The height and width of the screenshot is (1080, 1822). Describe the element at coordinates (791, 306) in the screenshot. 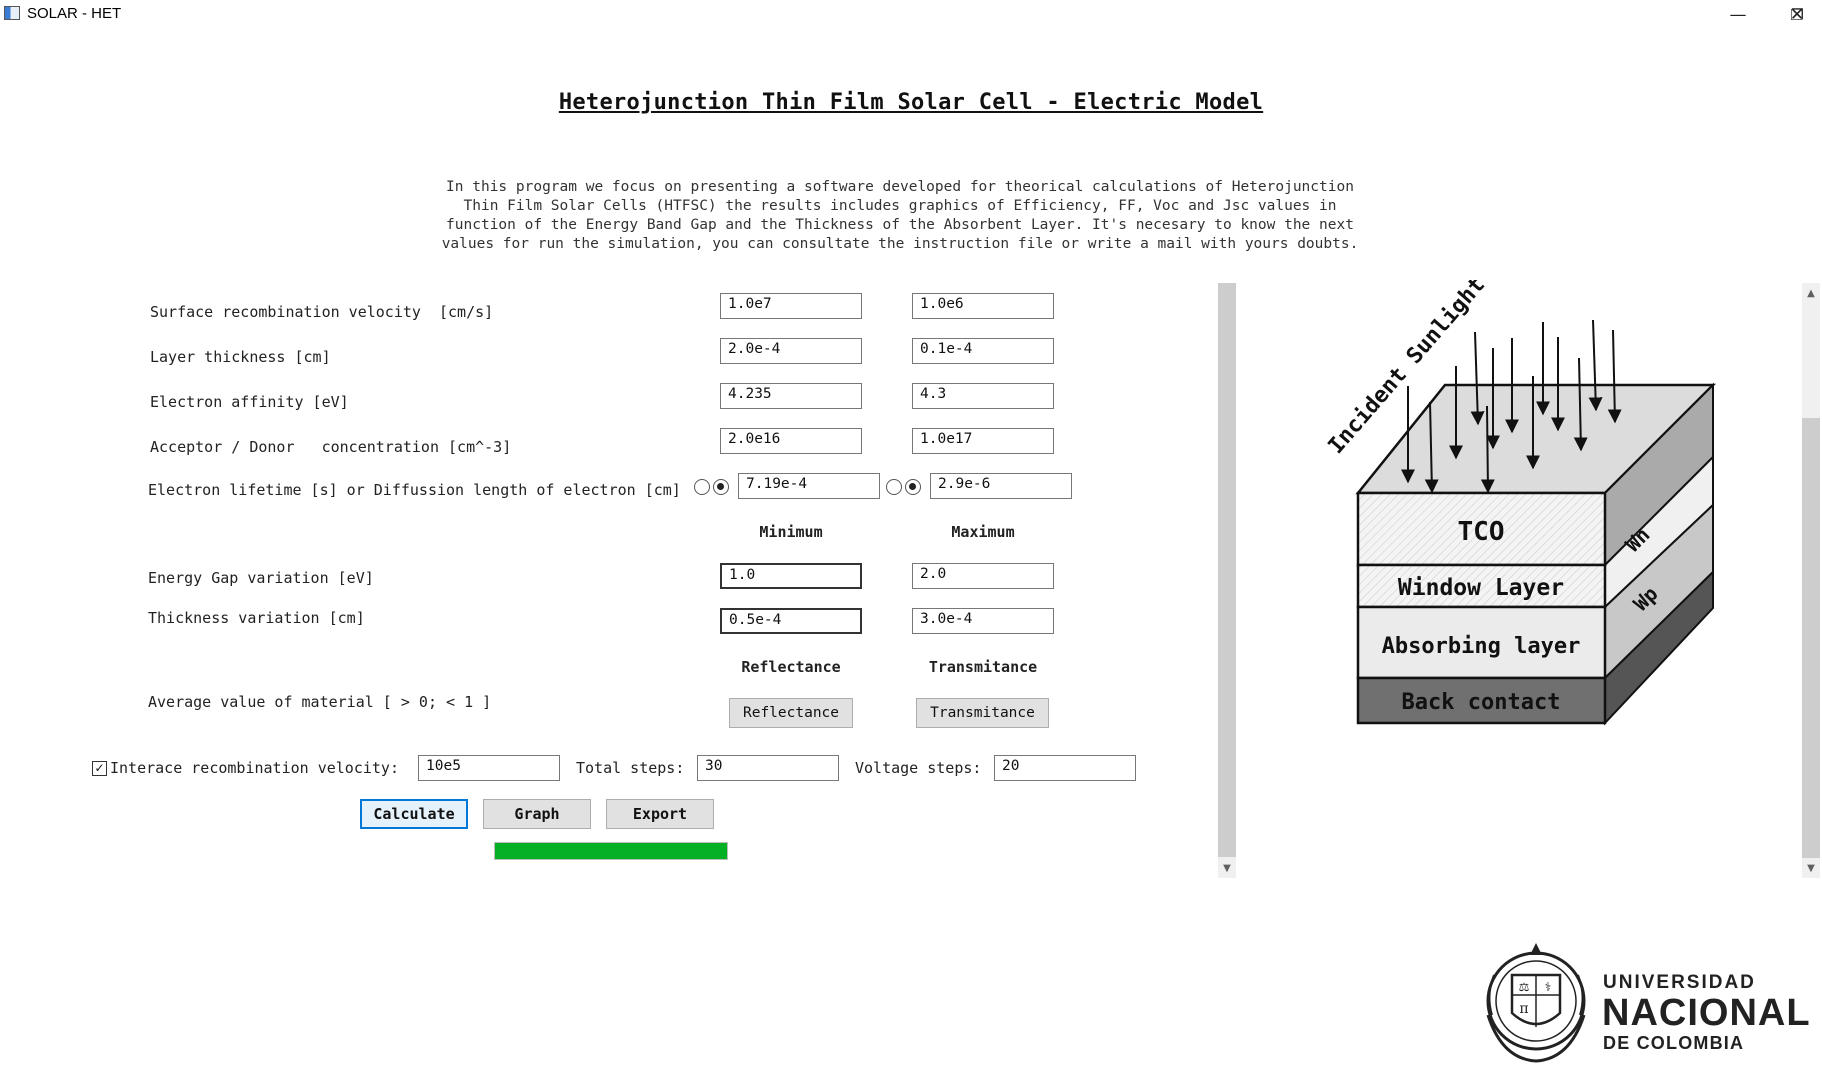

I see `surface-recombination-input-1: 1.0e7` at that location.